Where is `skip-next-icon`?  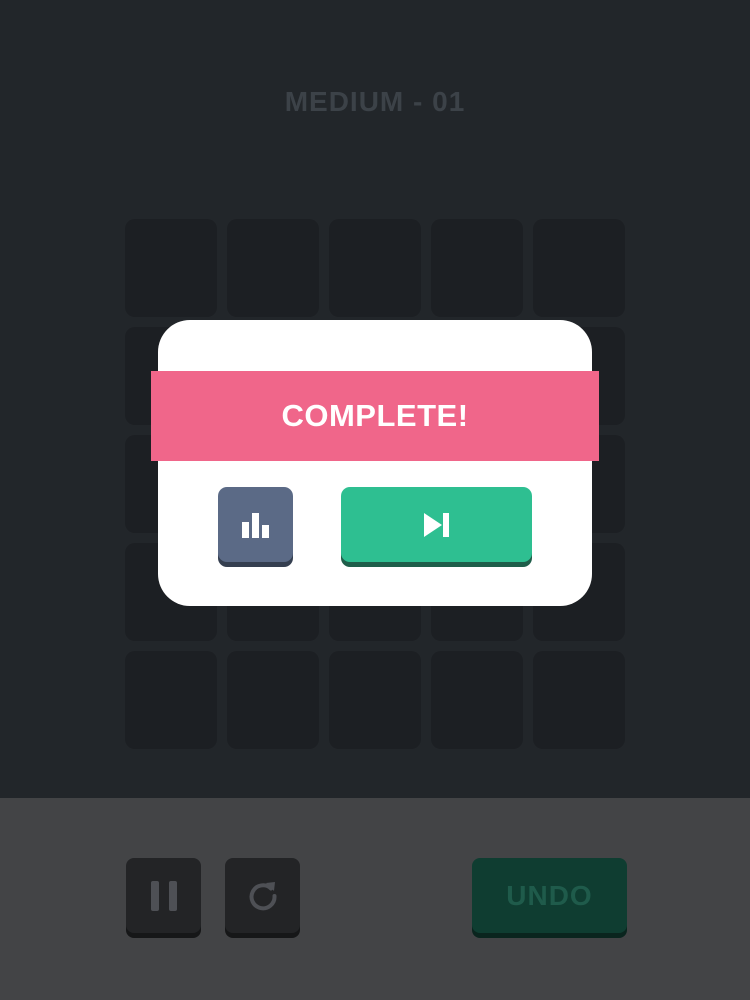 skip-next-icon is located at coordinates (436, 524).